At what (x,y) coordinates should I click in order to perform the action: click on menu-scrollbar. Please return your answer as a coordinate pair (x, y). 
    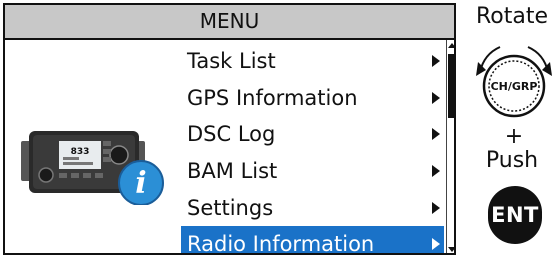
    Looking at the image, I should click on (450, 146).